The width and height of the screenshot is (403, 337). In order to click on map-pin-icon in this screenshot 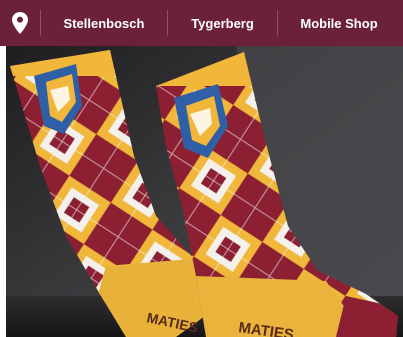, I will do `click(20, 23)`.